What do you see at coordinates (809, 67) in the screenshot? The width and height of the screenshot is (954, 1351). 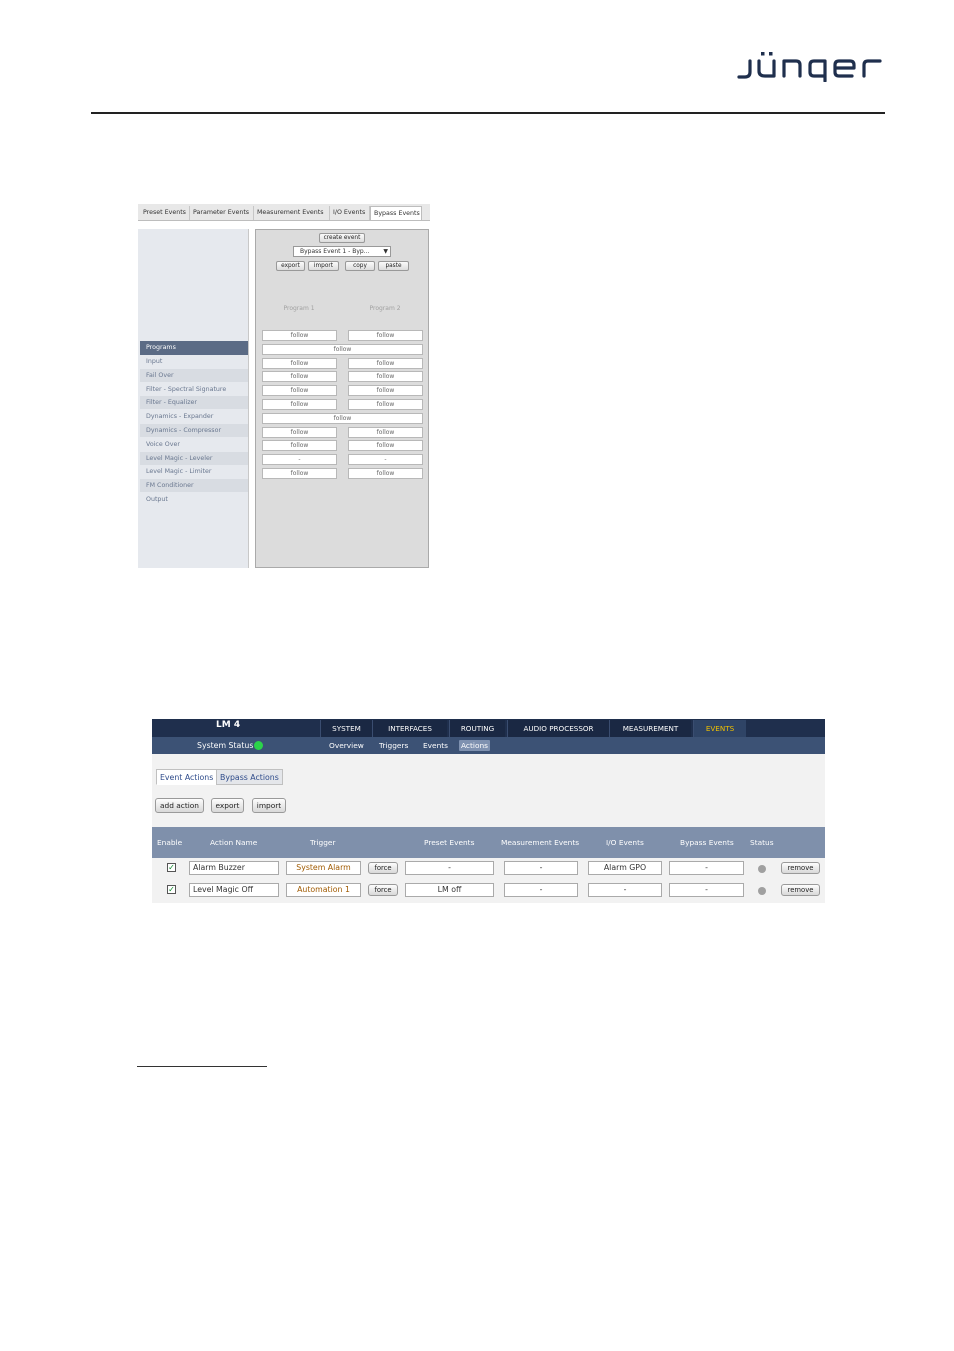 I see `junger-logo` at bounding box center [809, 67].